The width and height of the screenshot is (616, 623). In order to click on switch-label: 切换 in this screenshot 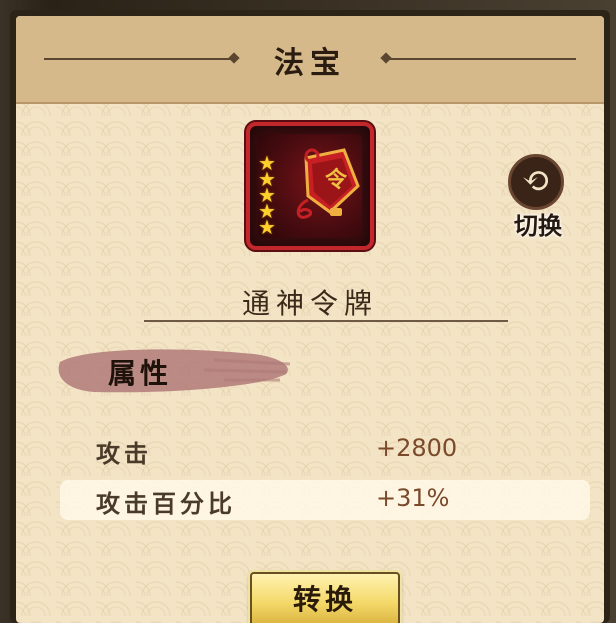, I will do `click(538, 225)`.